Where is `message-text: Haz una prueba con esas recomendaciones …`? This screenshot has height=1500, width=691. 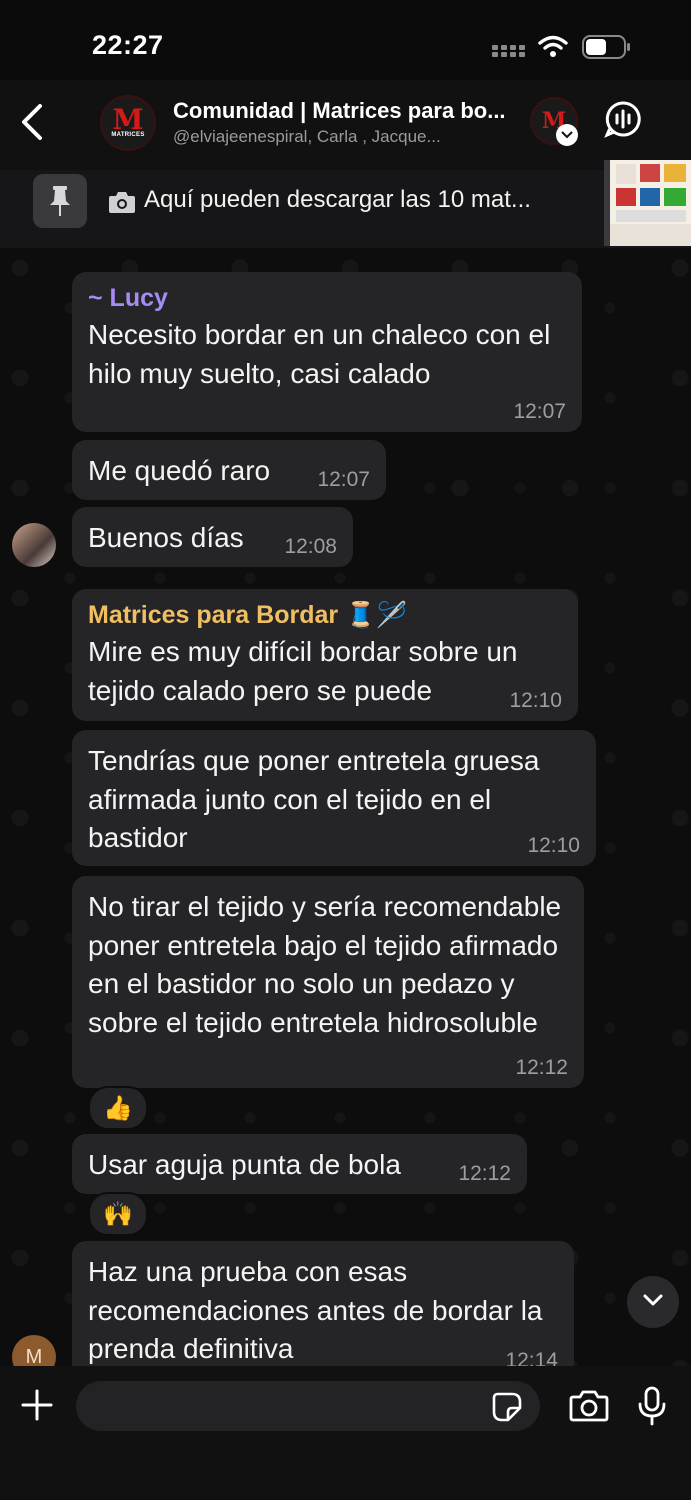 message-text: Haz una prueba con esas recomendaciones … is located at coordinates (315, 1310).